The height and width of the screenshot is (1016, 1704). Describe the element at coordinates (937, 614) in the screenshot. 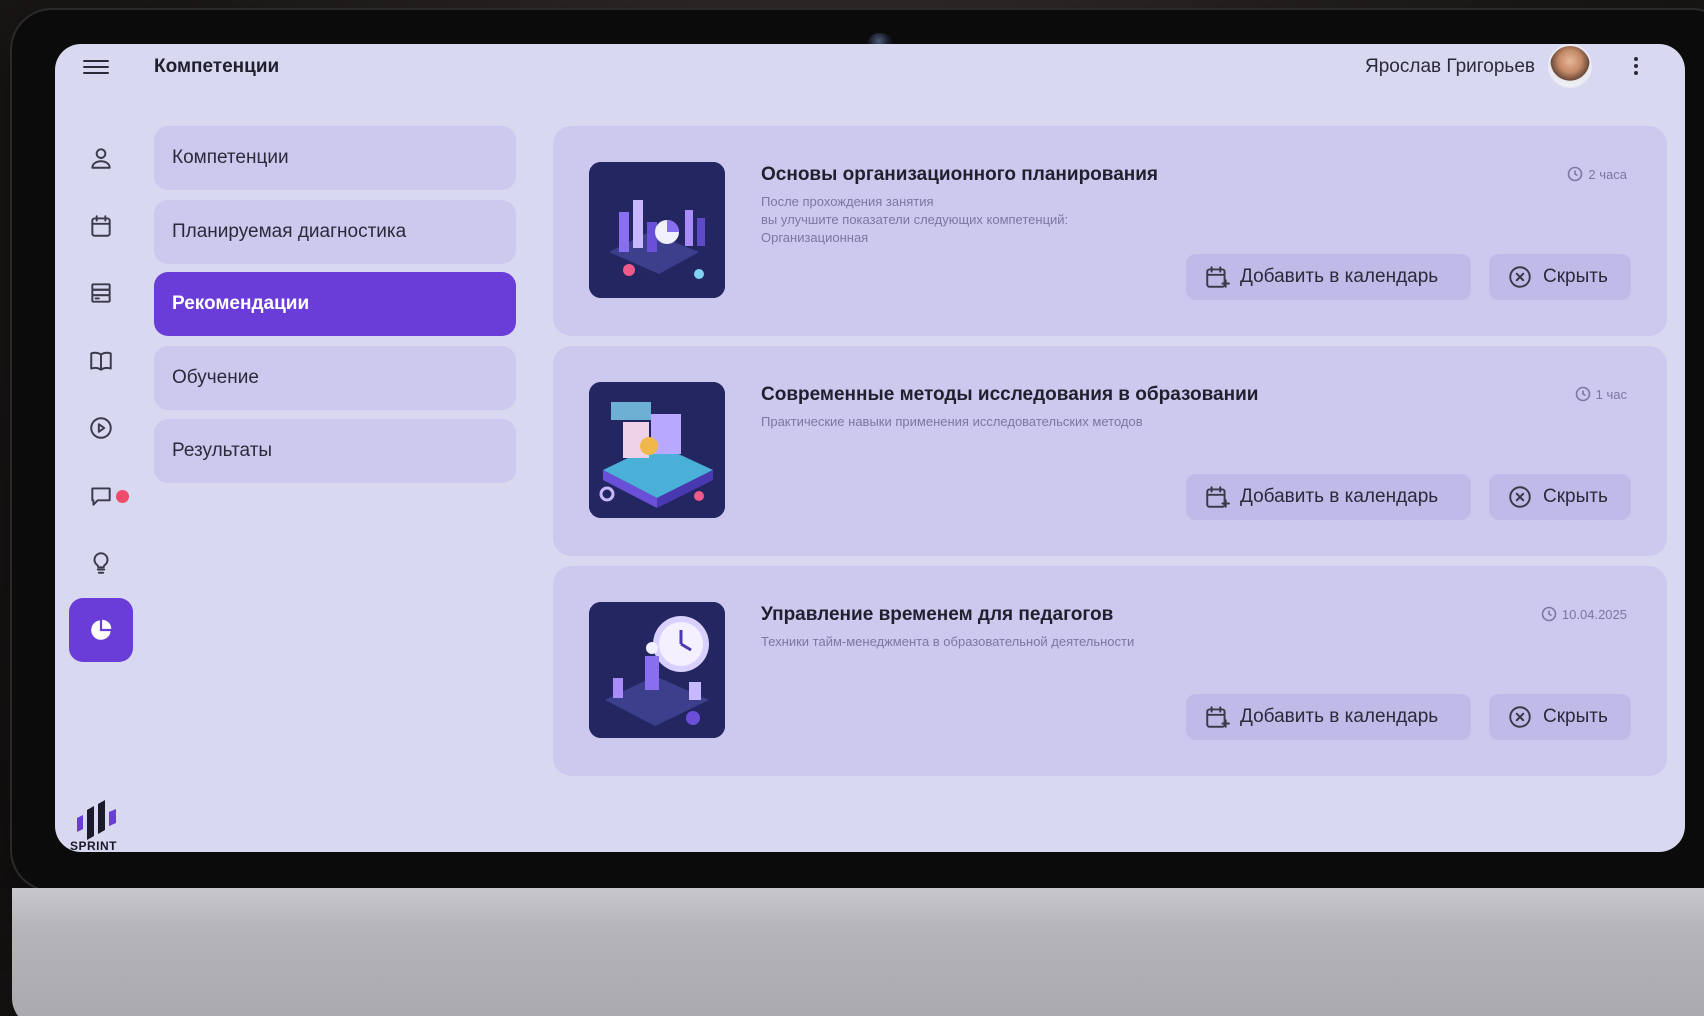

I see `card-title: Управление временем для педагогов` at that location.